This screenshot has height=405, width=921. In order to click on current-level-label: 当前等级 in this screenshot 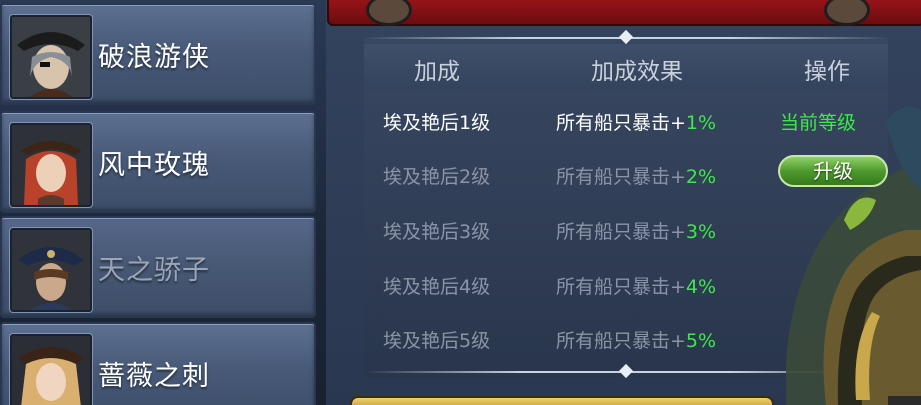, I will do `click(818, 123)`.